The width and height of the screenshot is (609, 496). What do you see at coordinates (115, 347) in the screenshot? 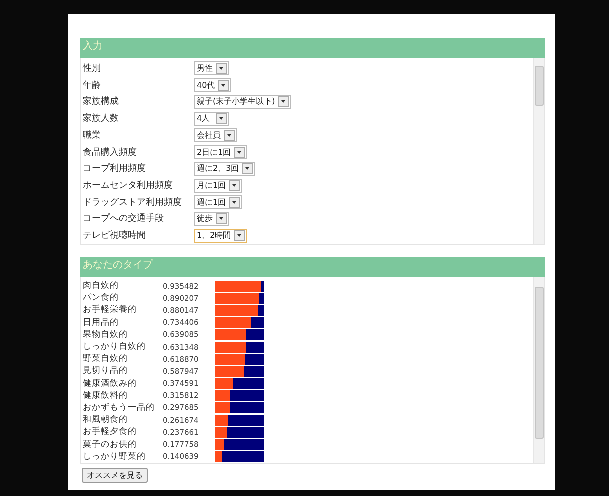
I see `type-name: しっかり自炊的` at bounding box center [115, 347].